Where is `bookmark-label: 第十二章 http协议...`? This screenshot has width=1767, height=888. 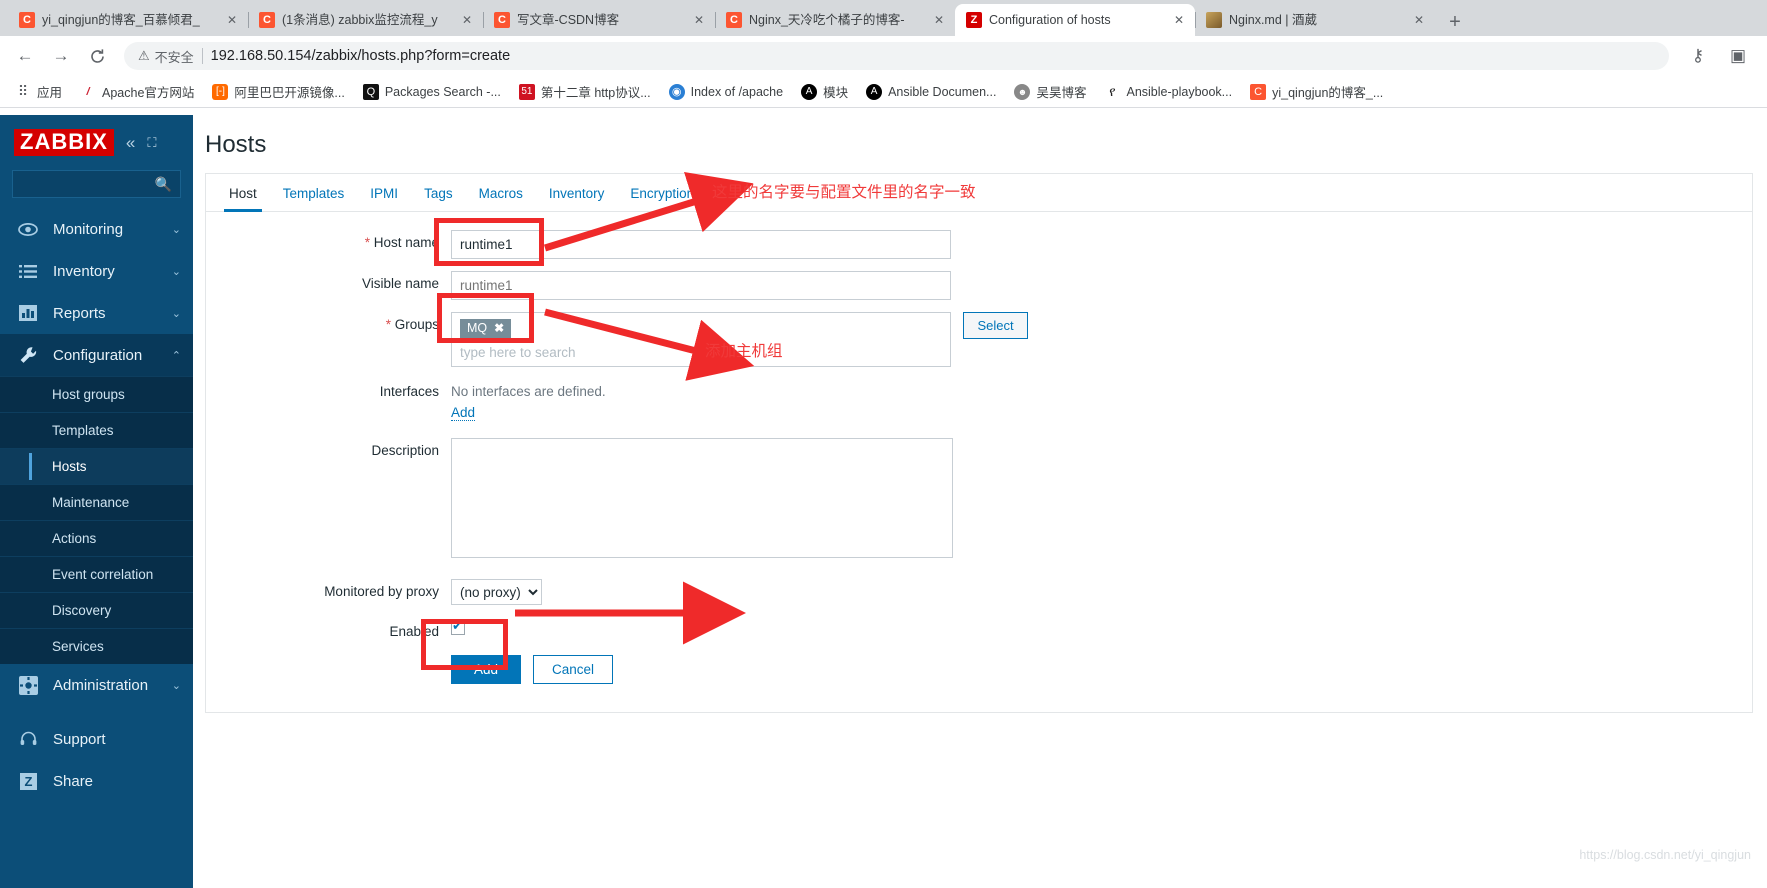 bookmark-label: 第十二章 http协议... is located at coordinates (595, 93).